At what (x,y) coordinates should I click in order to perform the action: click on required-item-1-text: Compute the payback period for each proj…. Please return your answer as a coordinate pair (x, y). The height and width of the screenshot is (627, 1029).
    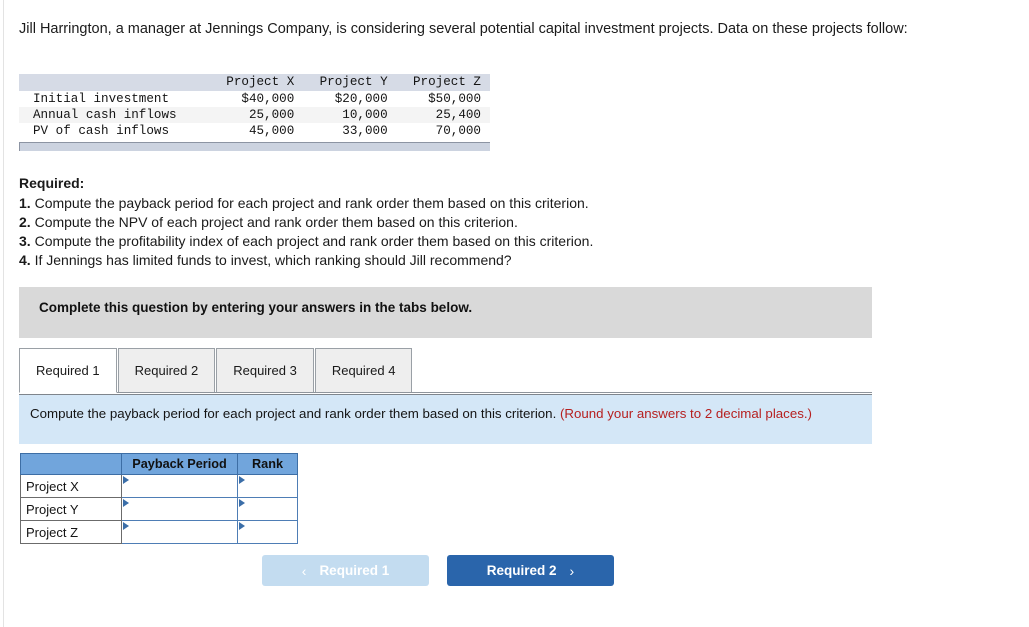
    Looking at the image, I should click on (311, 202).